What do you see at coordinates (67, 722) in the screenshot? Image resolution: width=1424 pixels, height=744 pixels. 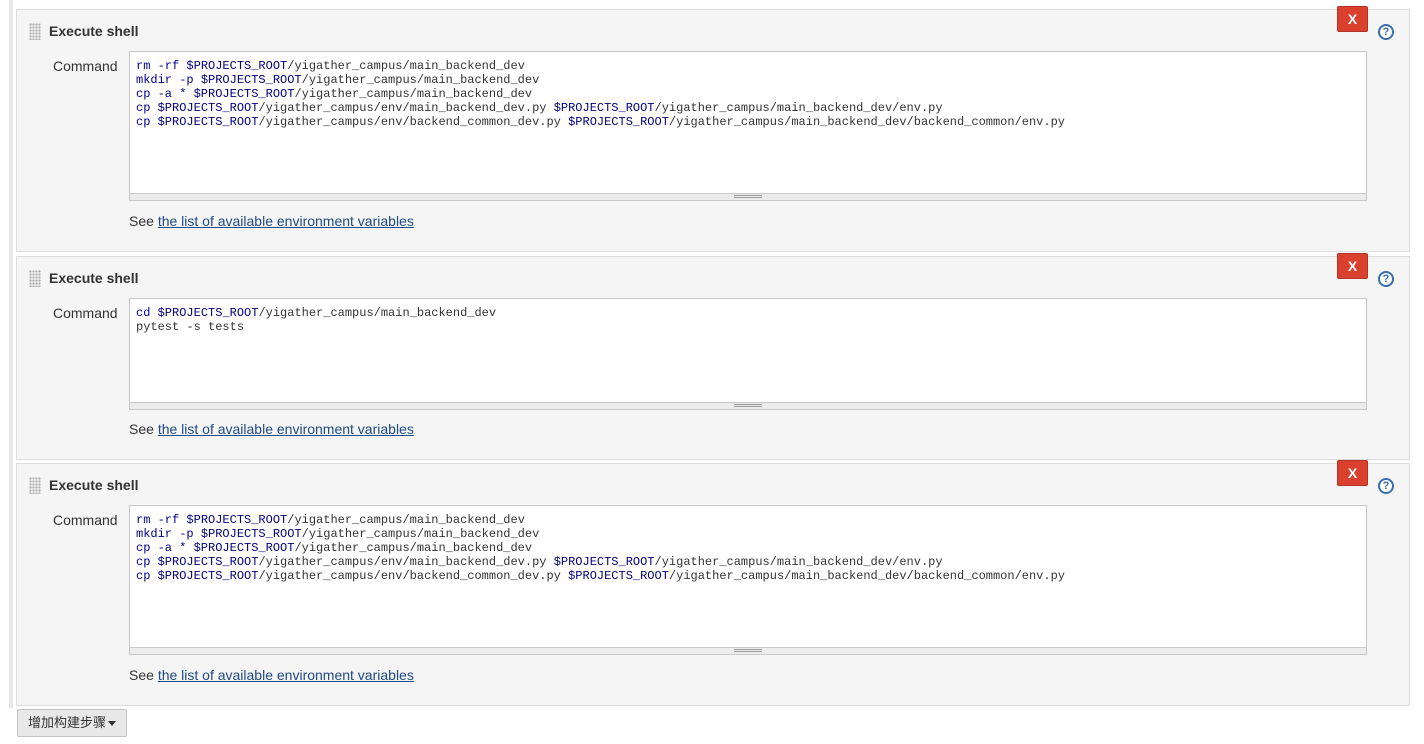 I see `add-build-step-label: 增加构建步骤` at bounding box center [67, 722].